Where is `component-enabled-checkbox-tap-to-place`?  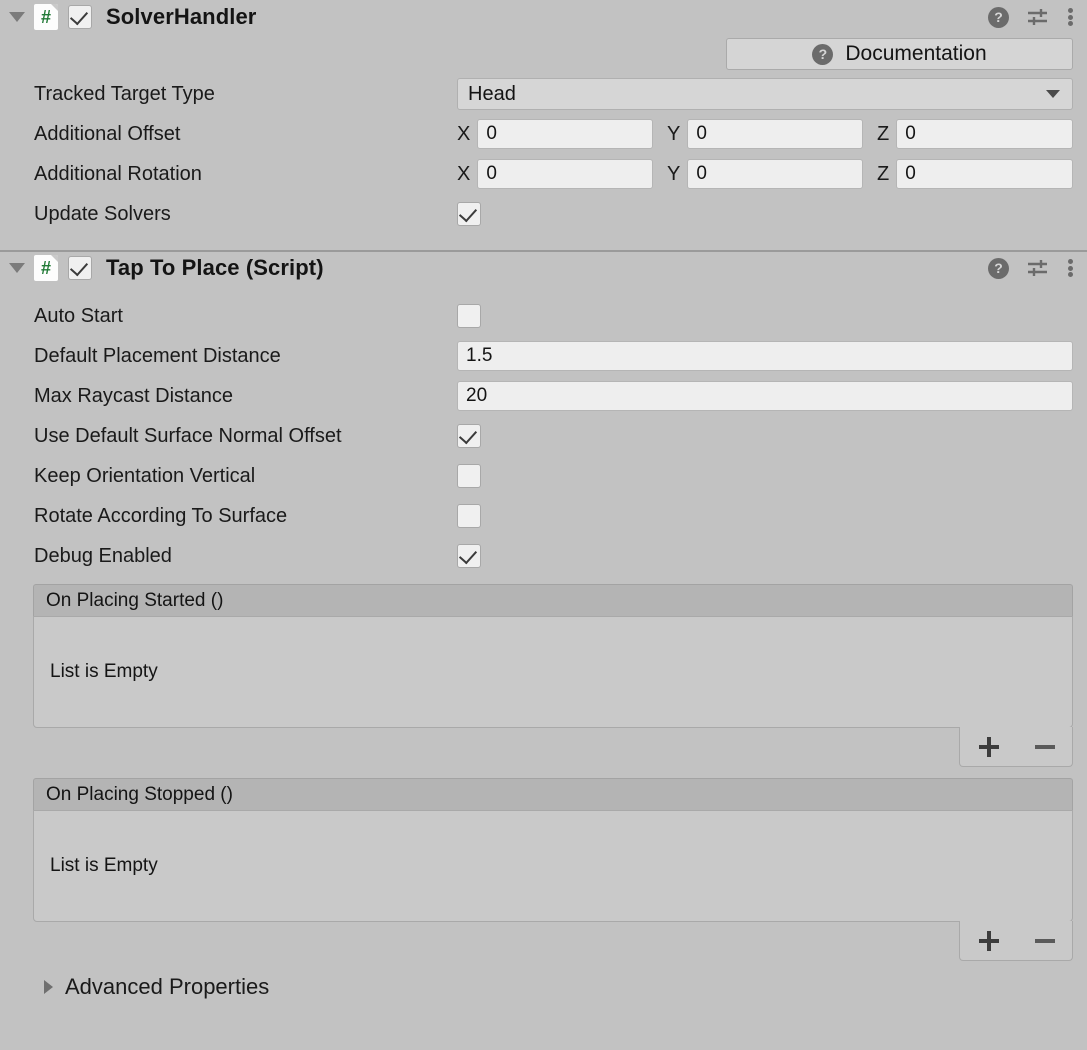
component-enabled-checkbox-tap-to-place is located at coordinates (80, 268).